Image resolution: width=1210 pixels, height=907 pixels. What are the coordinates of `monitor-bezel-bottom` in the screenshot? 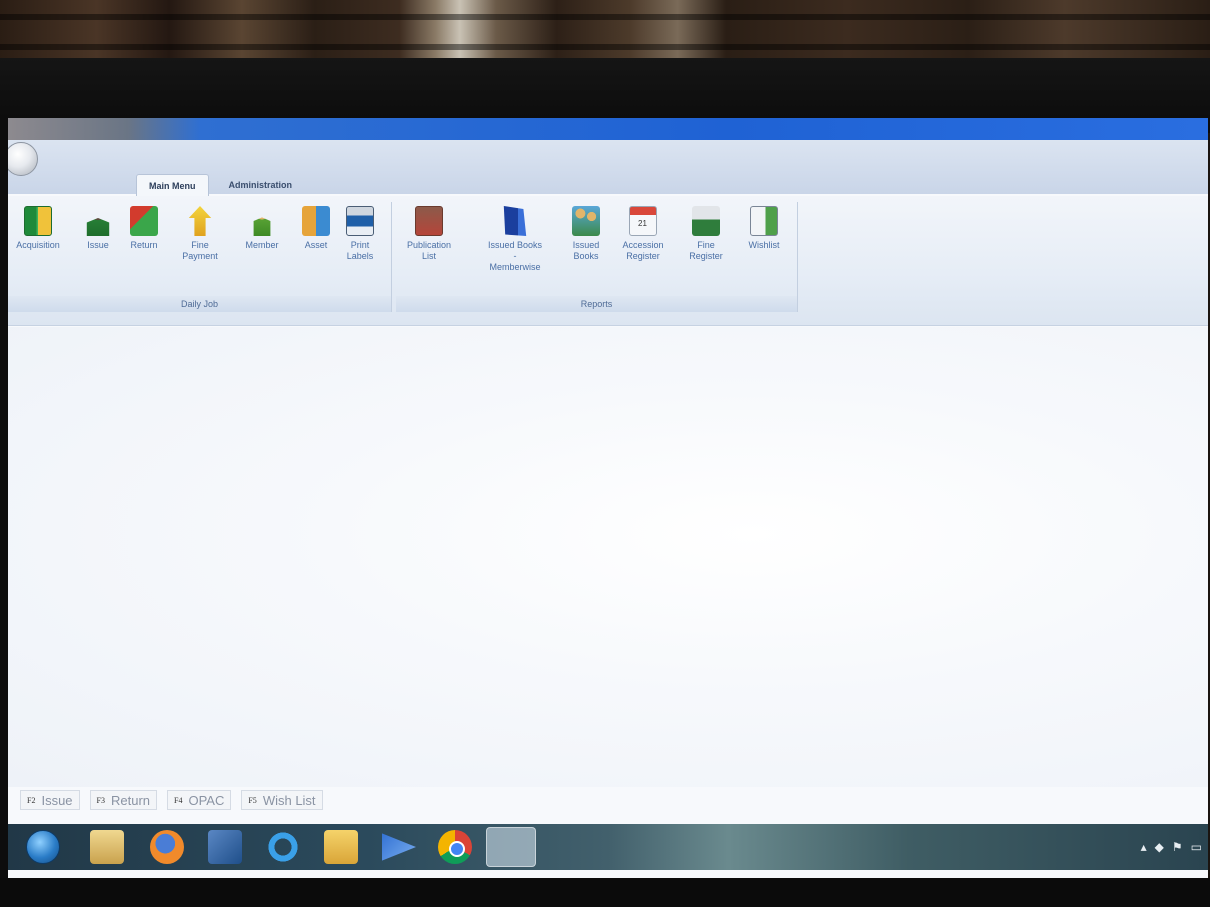 It's located at (605, 892).